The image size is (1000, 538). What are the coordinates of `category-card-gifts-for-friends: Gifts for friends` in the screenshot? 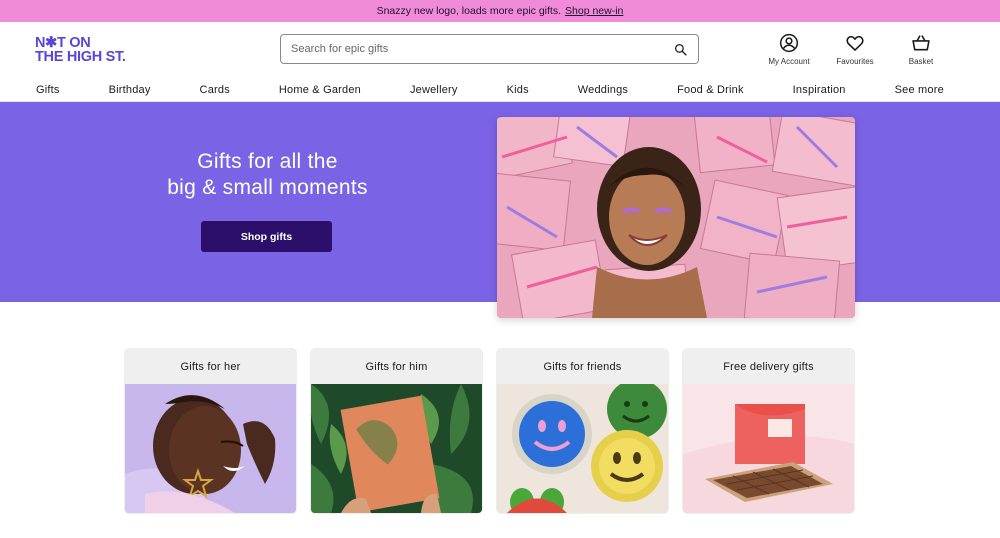 It's located at (582, 431).